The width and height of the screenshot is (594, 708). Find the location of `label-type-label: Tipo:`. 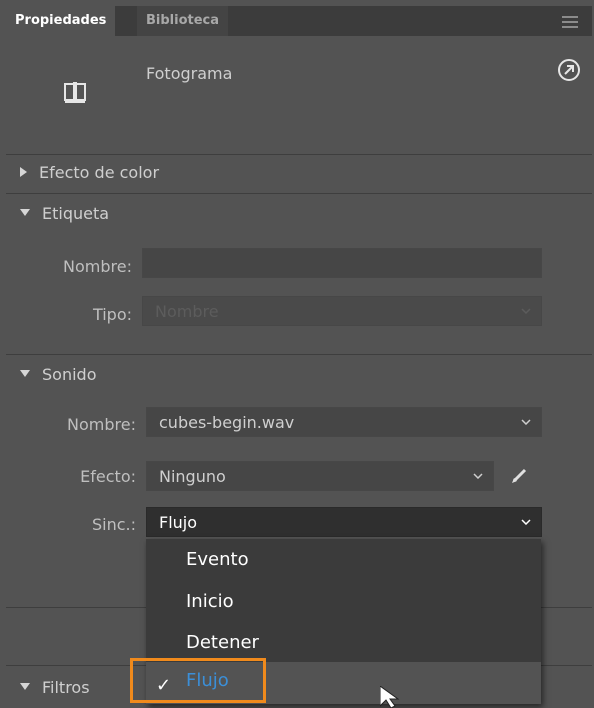

label-type-label: Tipo: is located at coordinates (112, 314).